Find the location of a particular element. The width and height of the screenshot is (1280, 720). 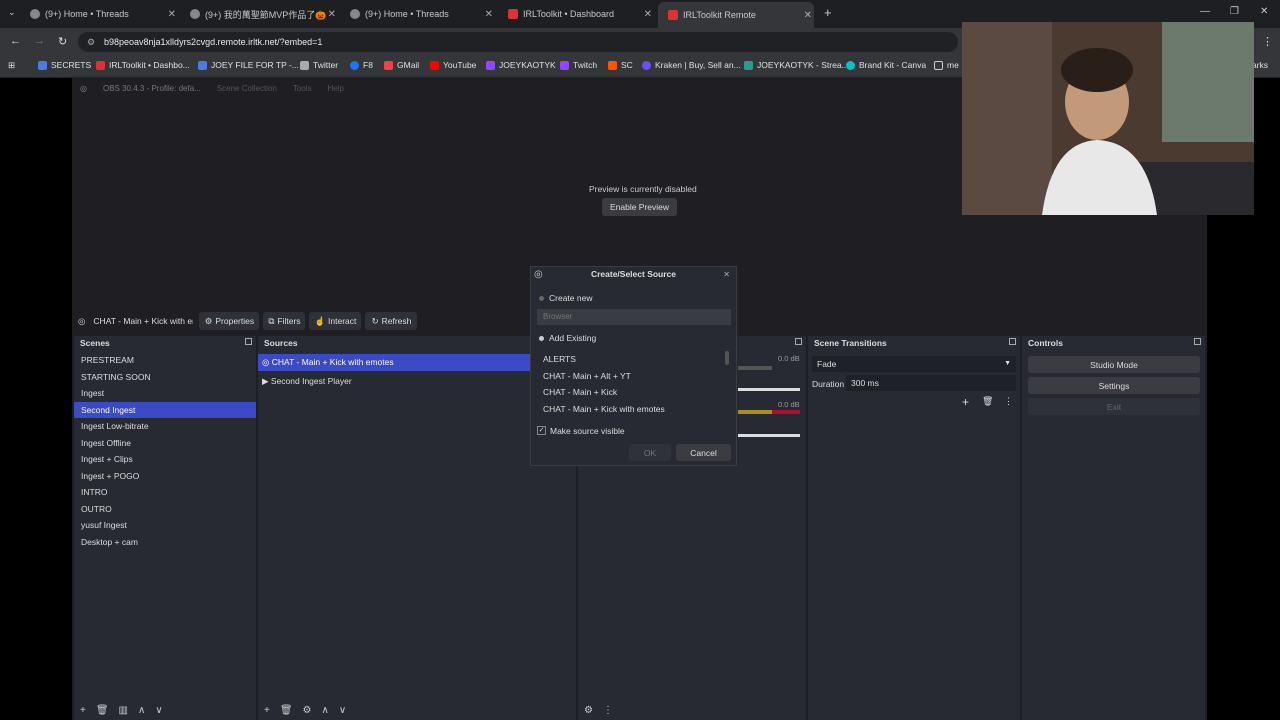

bookmark-twitter: Twitter is located at coordinates (319, 65).